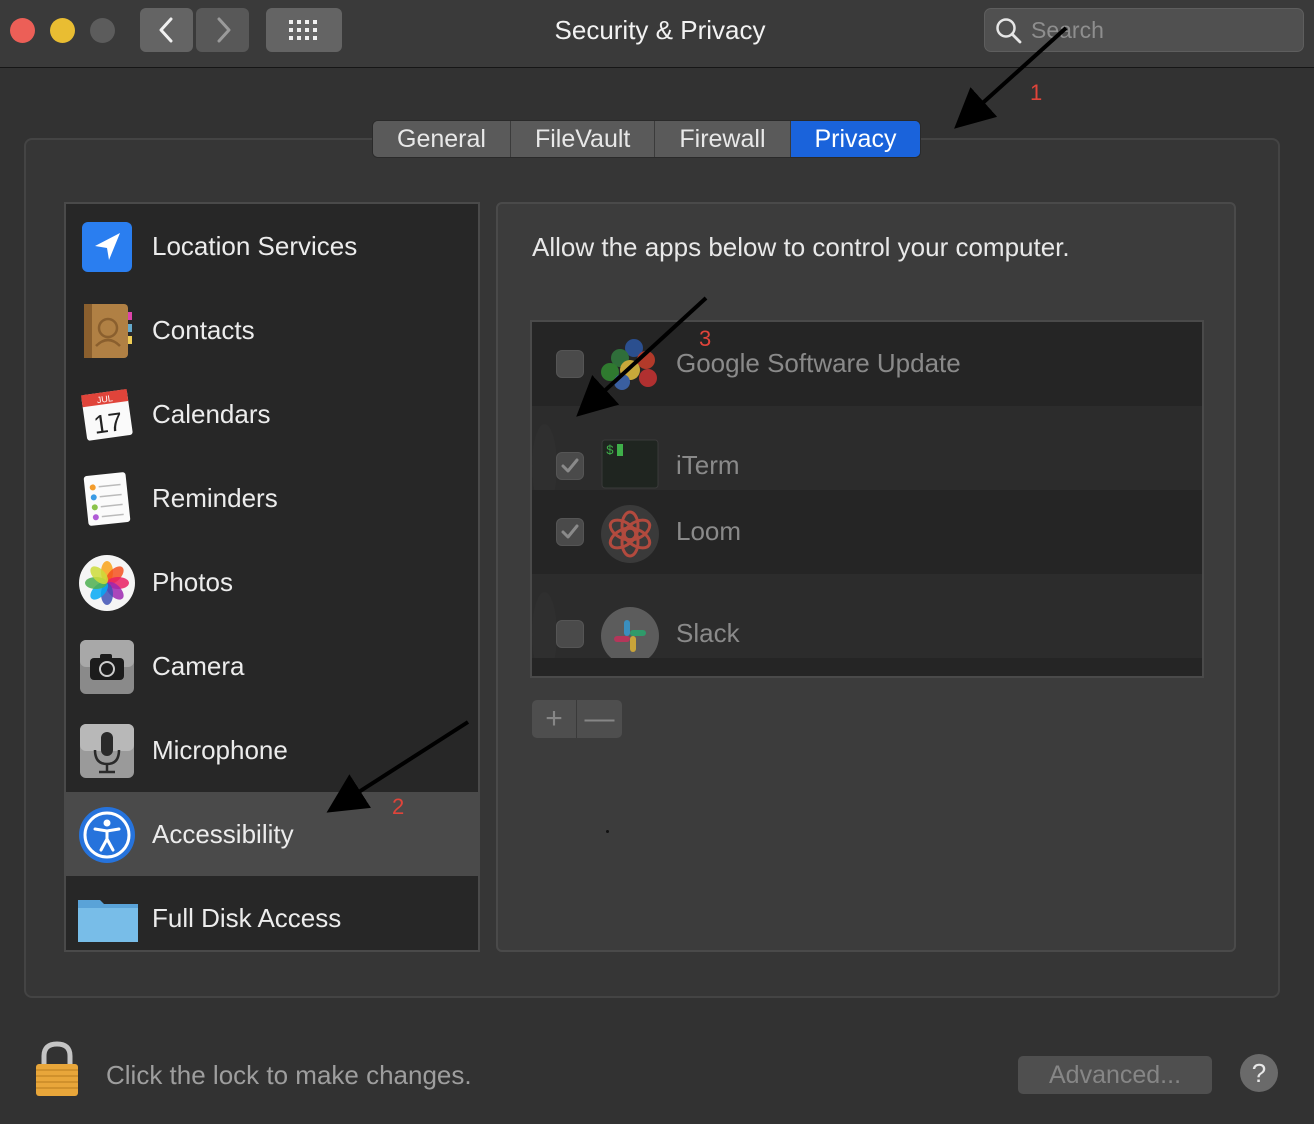 This screenshot has height=1124, width=1314. I want to click on annotation-number-3: 3, so click(705, 338).